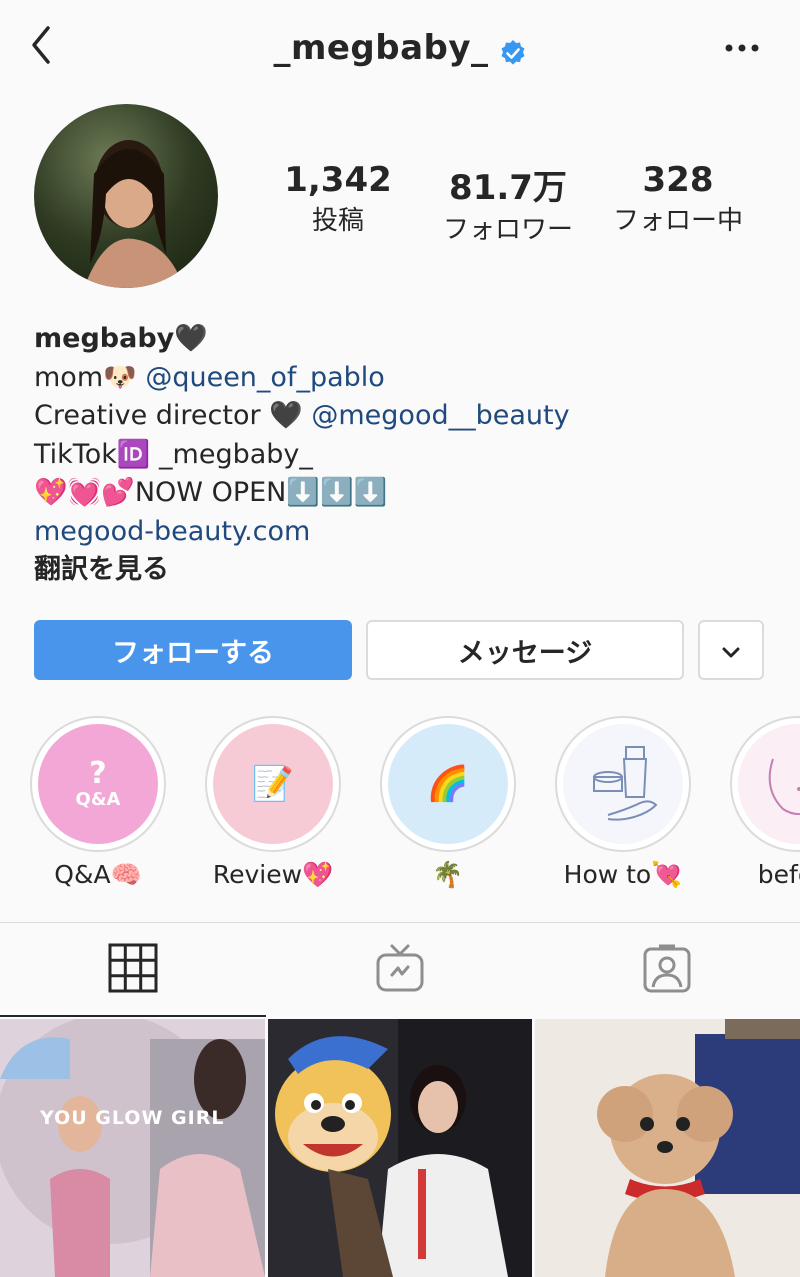 Image resolution: width=800 pixels, height=1277 pixels. I want to click on tab-tagged, so click(667, 970).